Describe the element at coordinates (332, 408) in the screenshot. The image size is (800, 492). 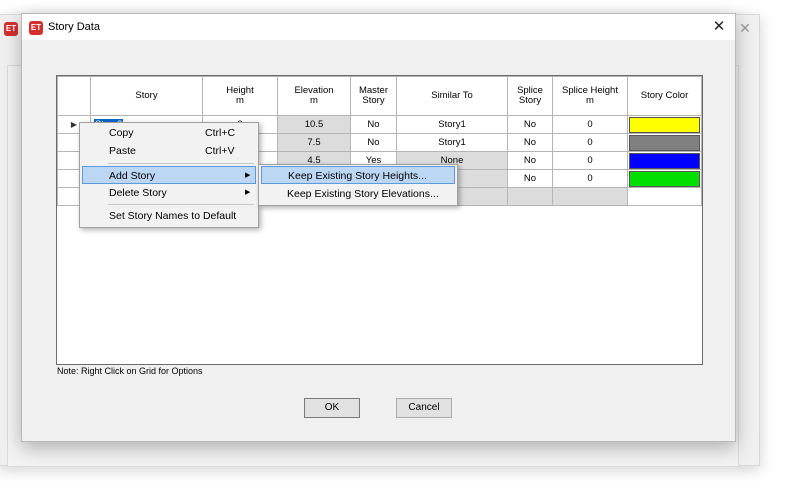
I see `ok-button: OK` at that location.